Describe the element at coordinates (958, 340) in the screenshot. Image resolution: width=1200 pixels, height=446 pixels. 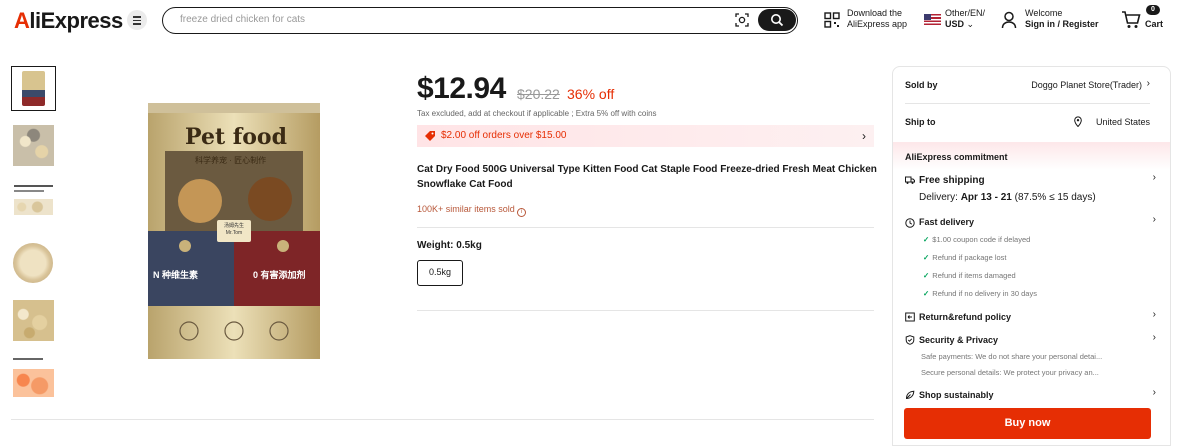
I see `security-privacy-link: Security & Privacy` at that location.